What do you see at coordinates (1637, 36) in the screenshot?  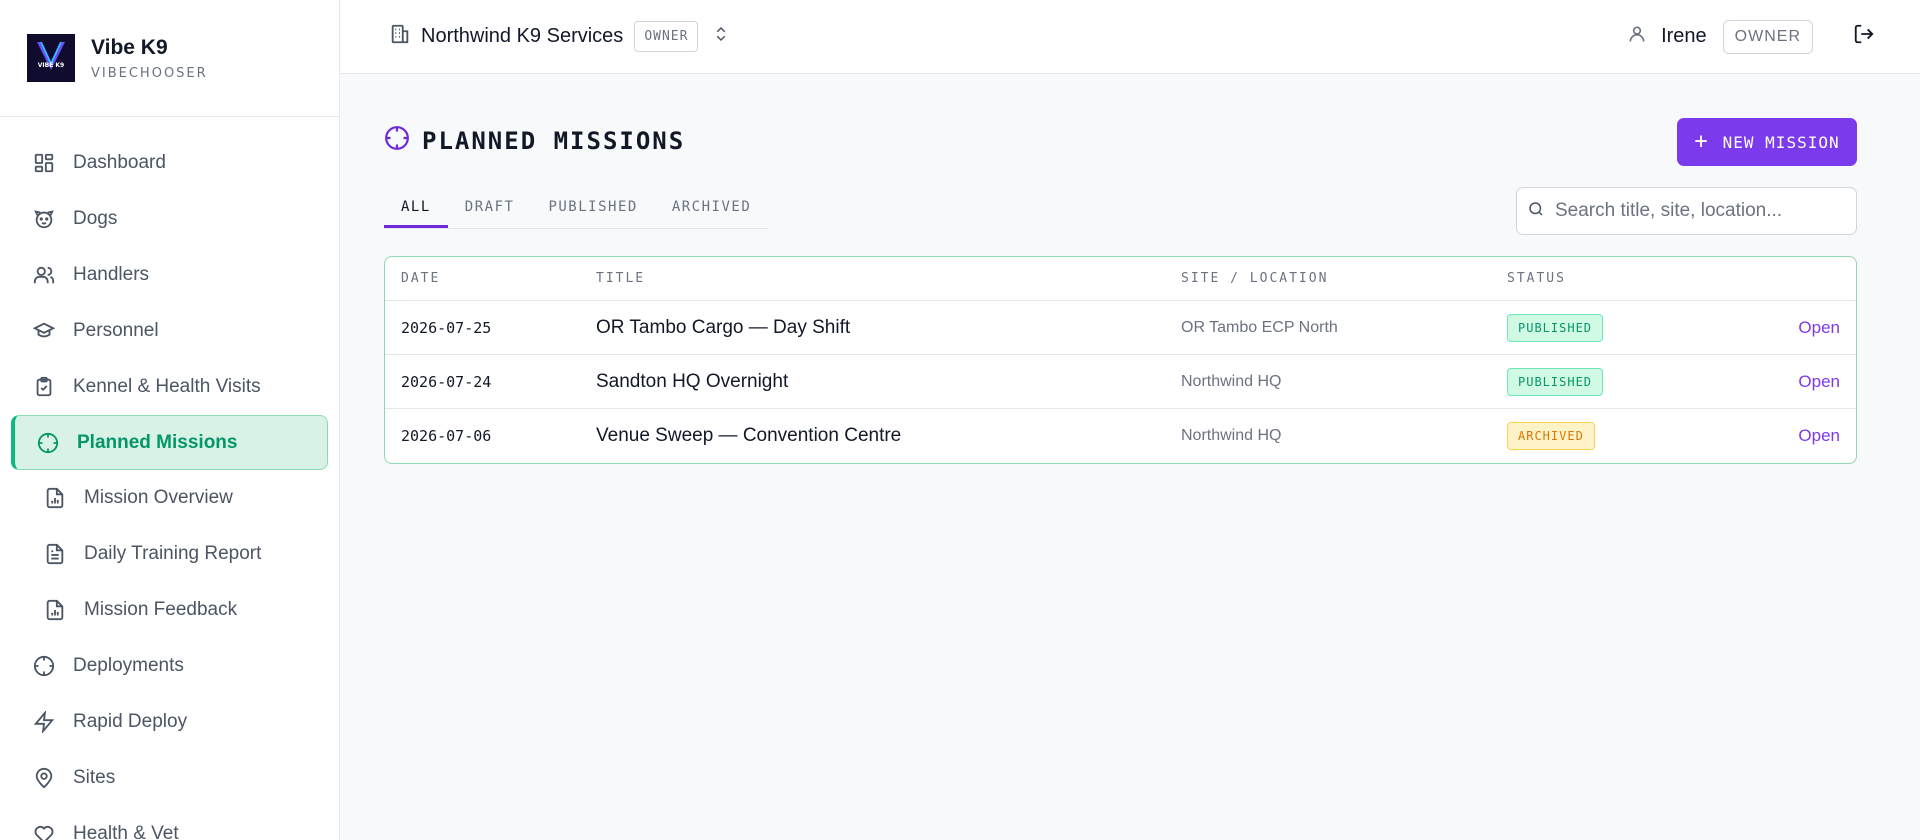 I see `user-icon` at bounding box center [1637, 36].